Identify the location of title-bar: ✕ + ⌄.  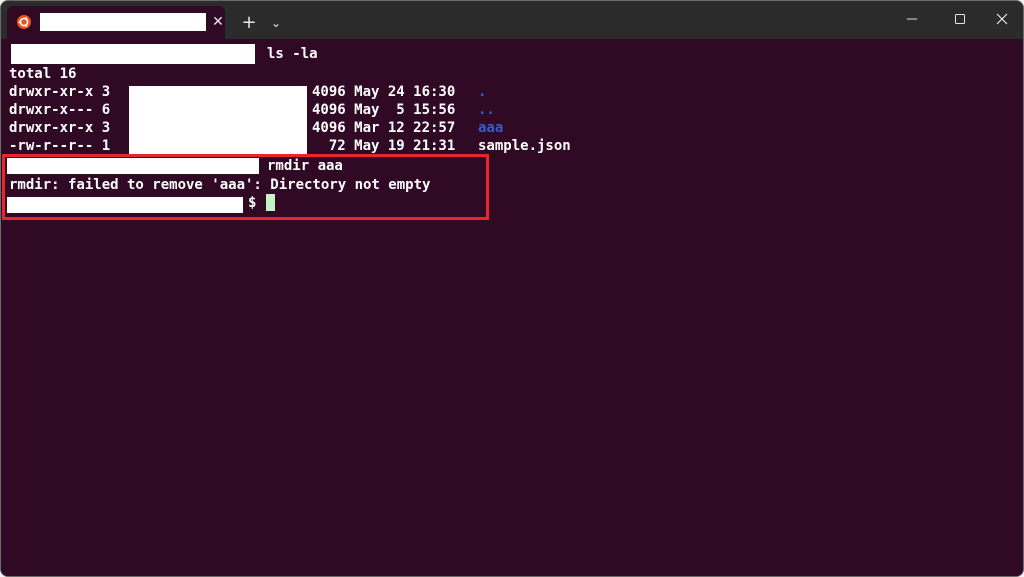
(512, 20).